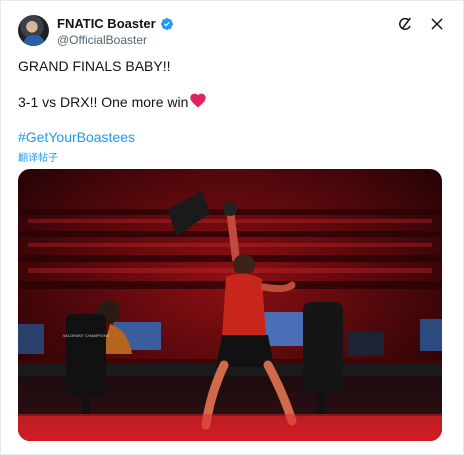  I want to click on hashtag-link: #GetYourBoastees, so click(76, 137).